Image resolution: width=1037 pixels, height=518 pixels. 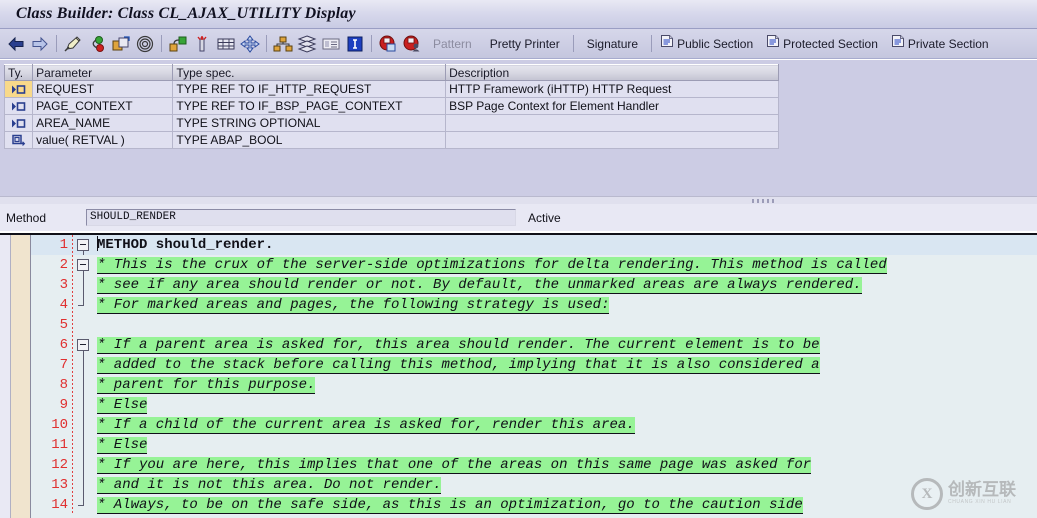 I want to click on table-row: AREA_NAME TYPE STRING OPTIONAL, so click(x=391, y=123).